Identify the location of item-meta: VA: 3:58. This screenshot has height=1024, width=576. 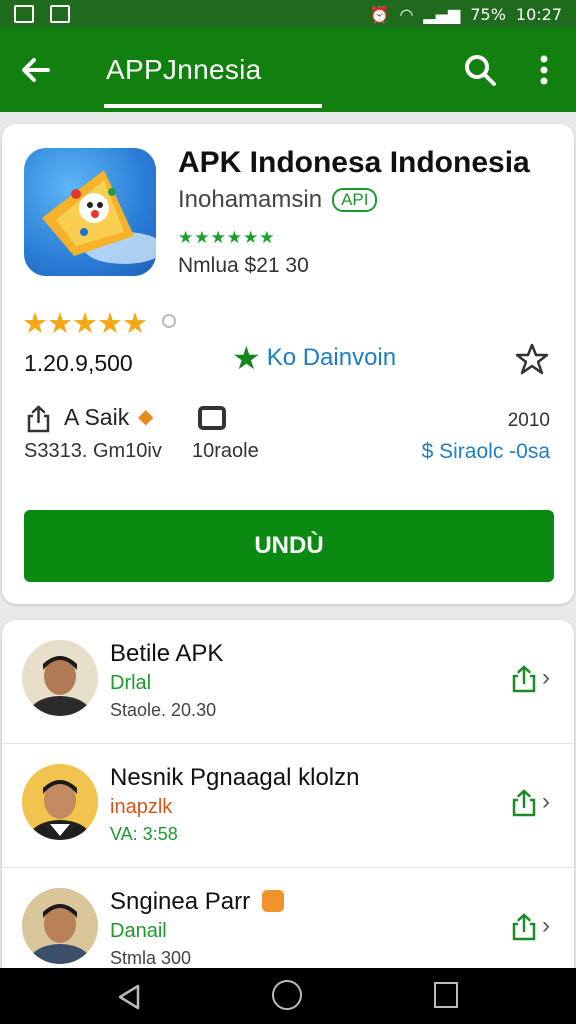
(144, 834).